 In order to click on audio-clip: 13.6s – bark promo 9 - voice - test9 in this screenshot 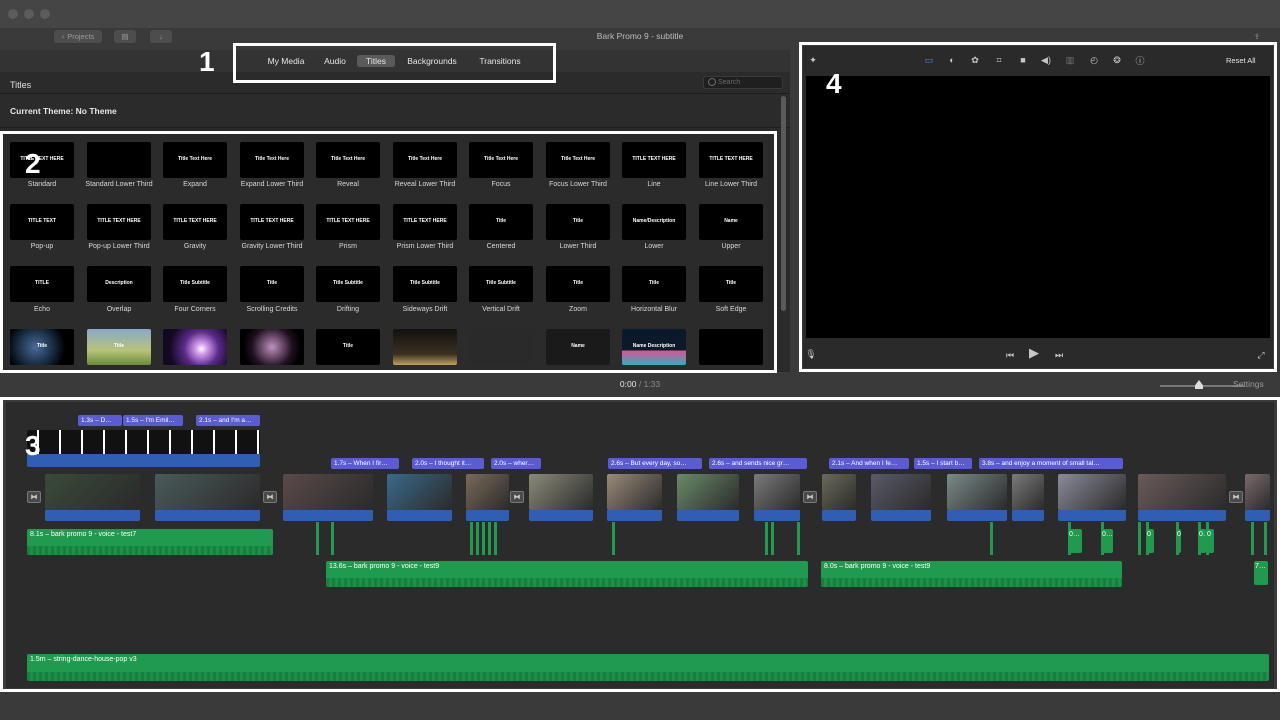, I will do `click(567, 574)`.